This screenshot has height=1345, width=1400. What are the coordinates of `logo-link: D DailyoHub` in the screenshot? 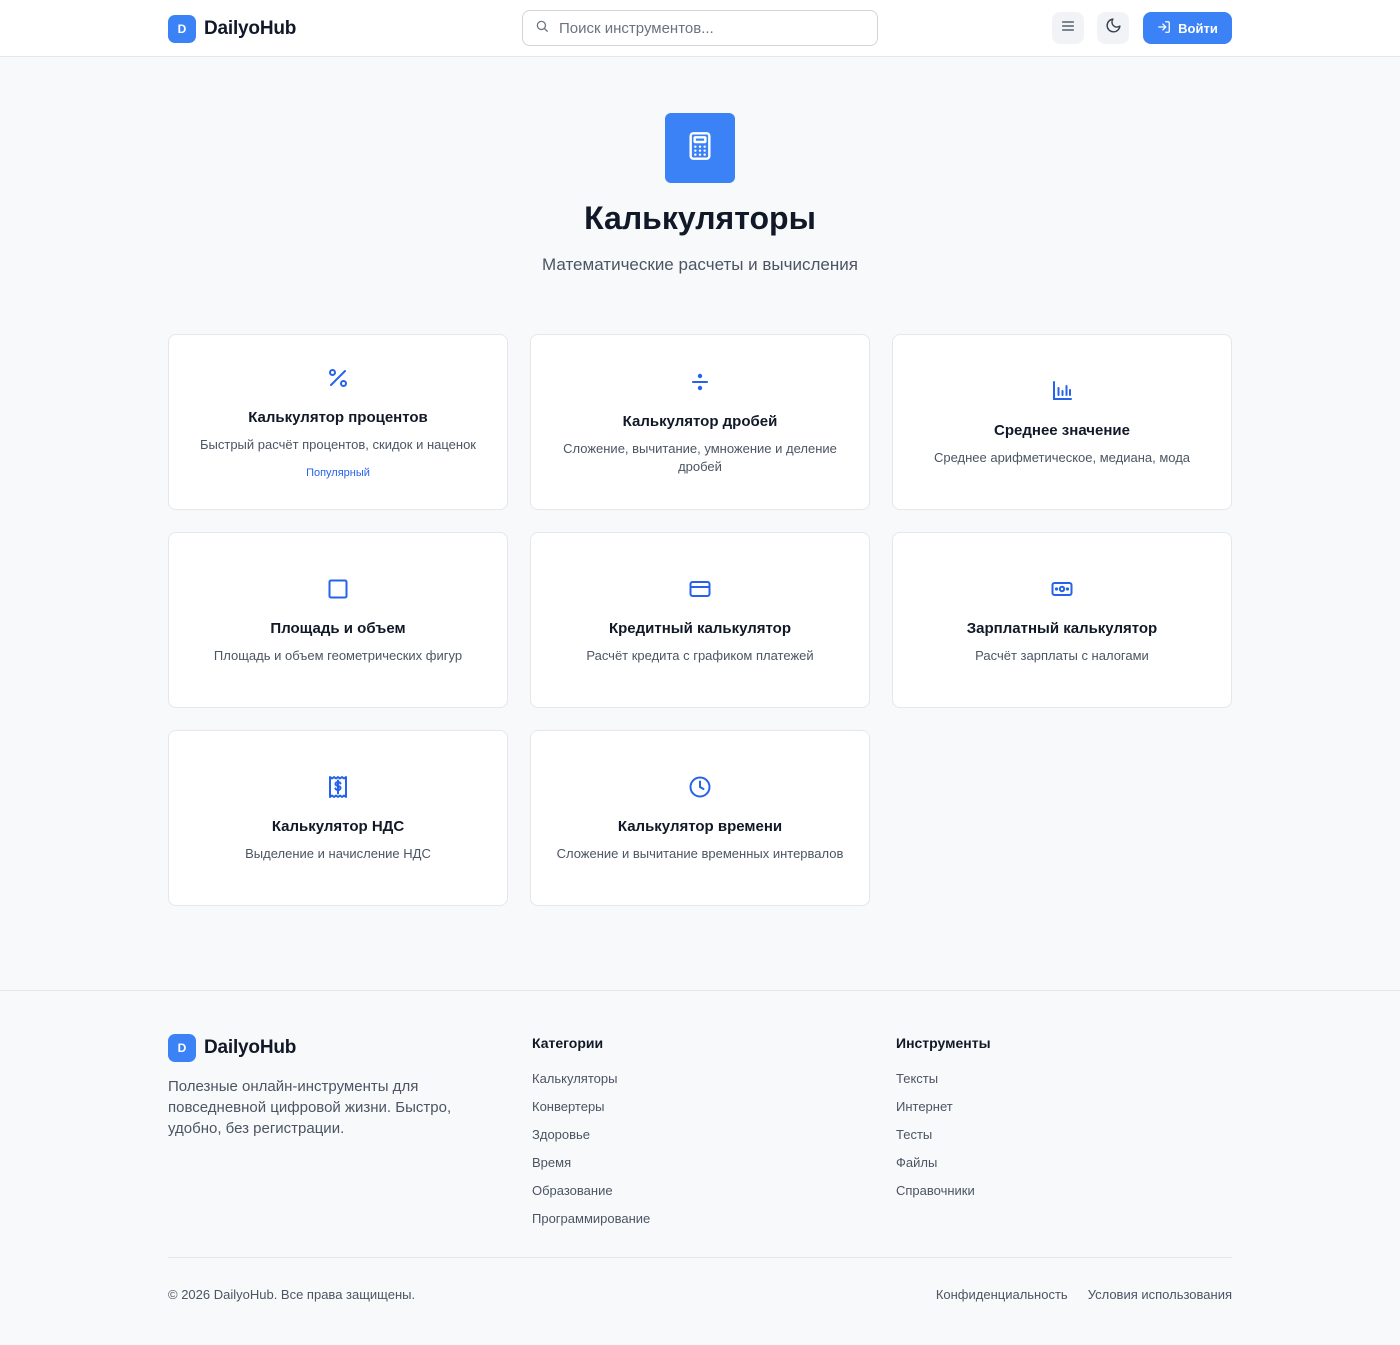 It's located at (232, 29).